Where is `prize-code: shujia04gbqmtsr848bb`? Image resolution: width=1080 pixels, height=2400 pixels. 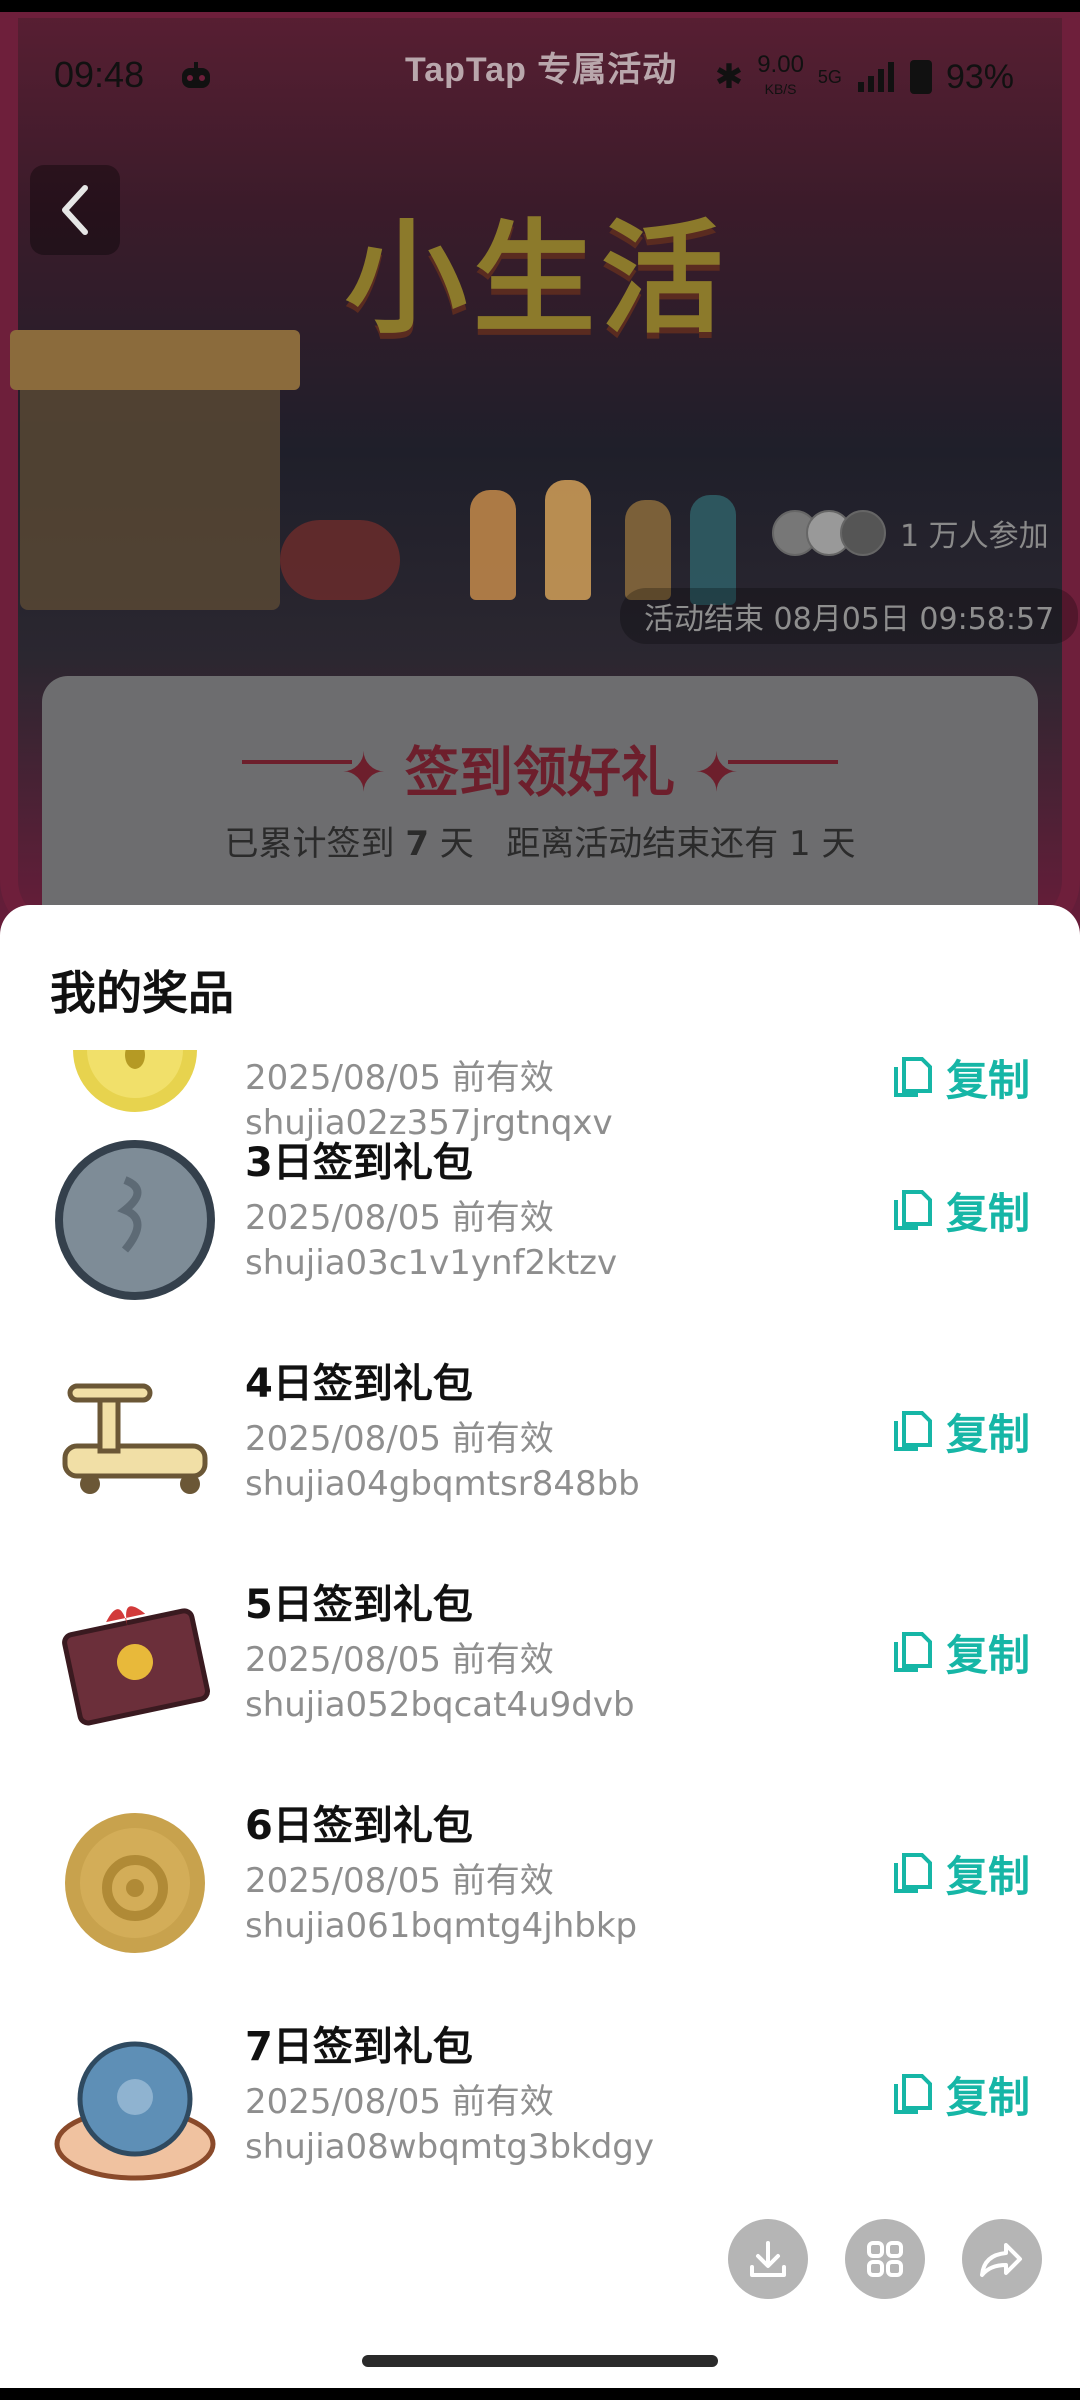 prize-code: shujia04gbqmtsr848bb is located at coordinates (442, 1484).